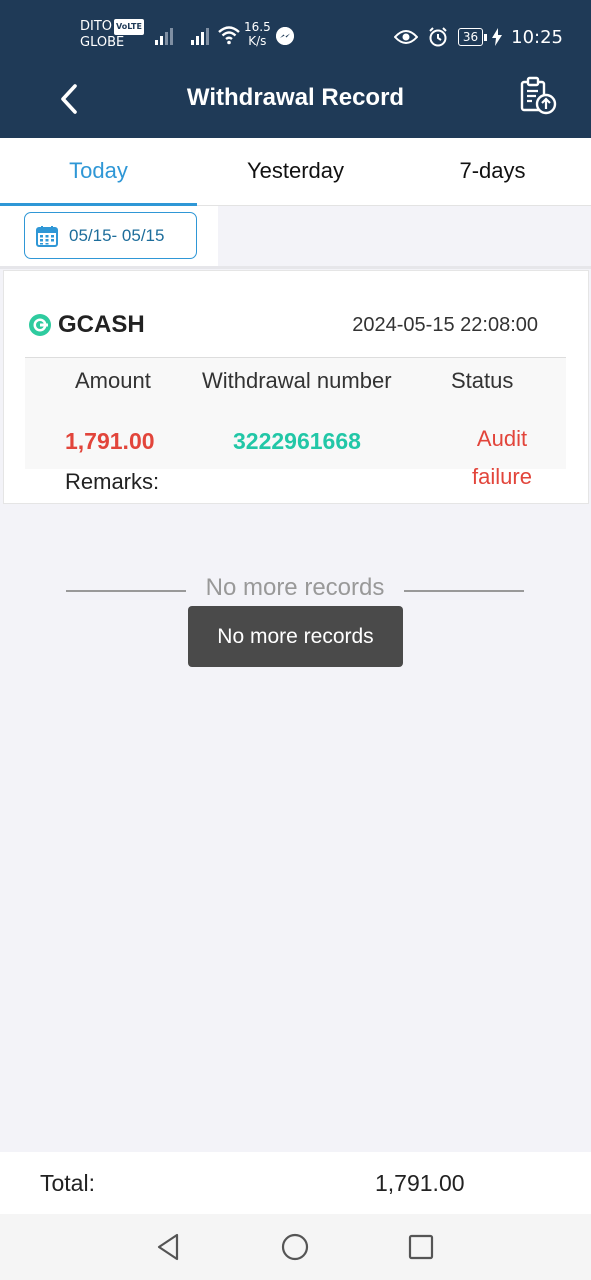  Describe the element at coordinates (420, 1183) in the screenshot. I see `total-value: 1,791.00` at that location.